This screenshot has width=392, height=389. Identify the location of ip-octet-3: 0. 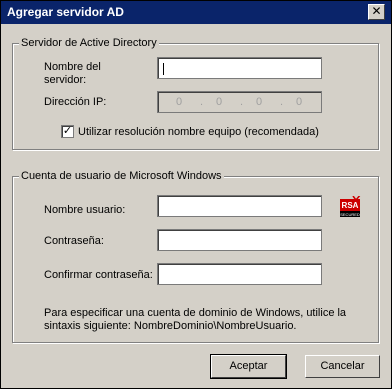
(259, 102).